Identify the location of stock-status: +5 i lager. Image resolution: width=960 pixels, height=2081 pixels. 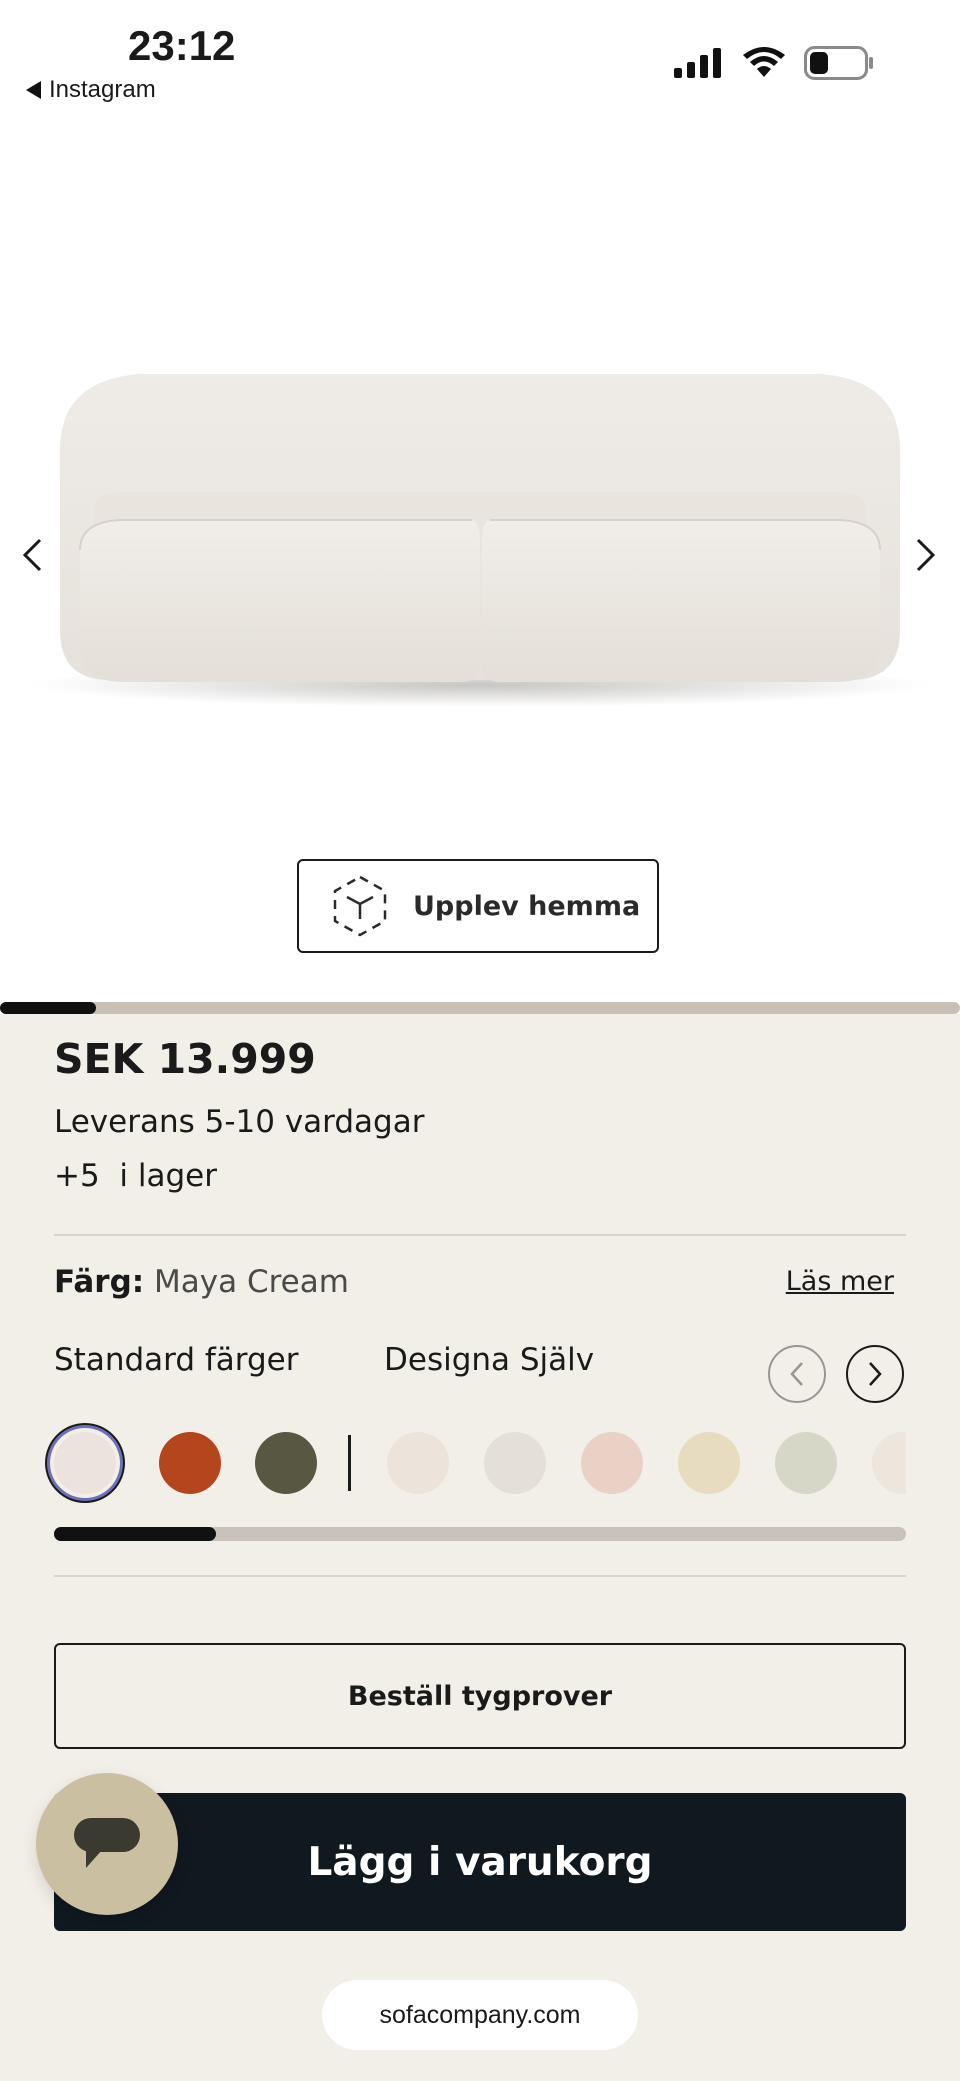
(135, 1176).